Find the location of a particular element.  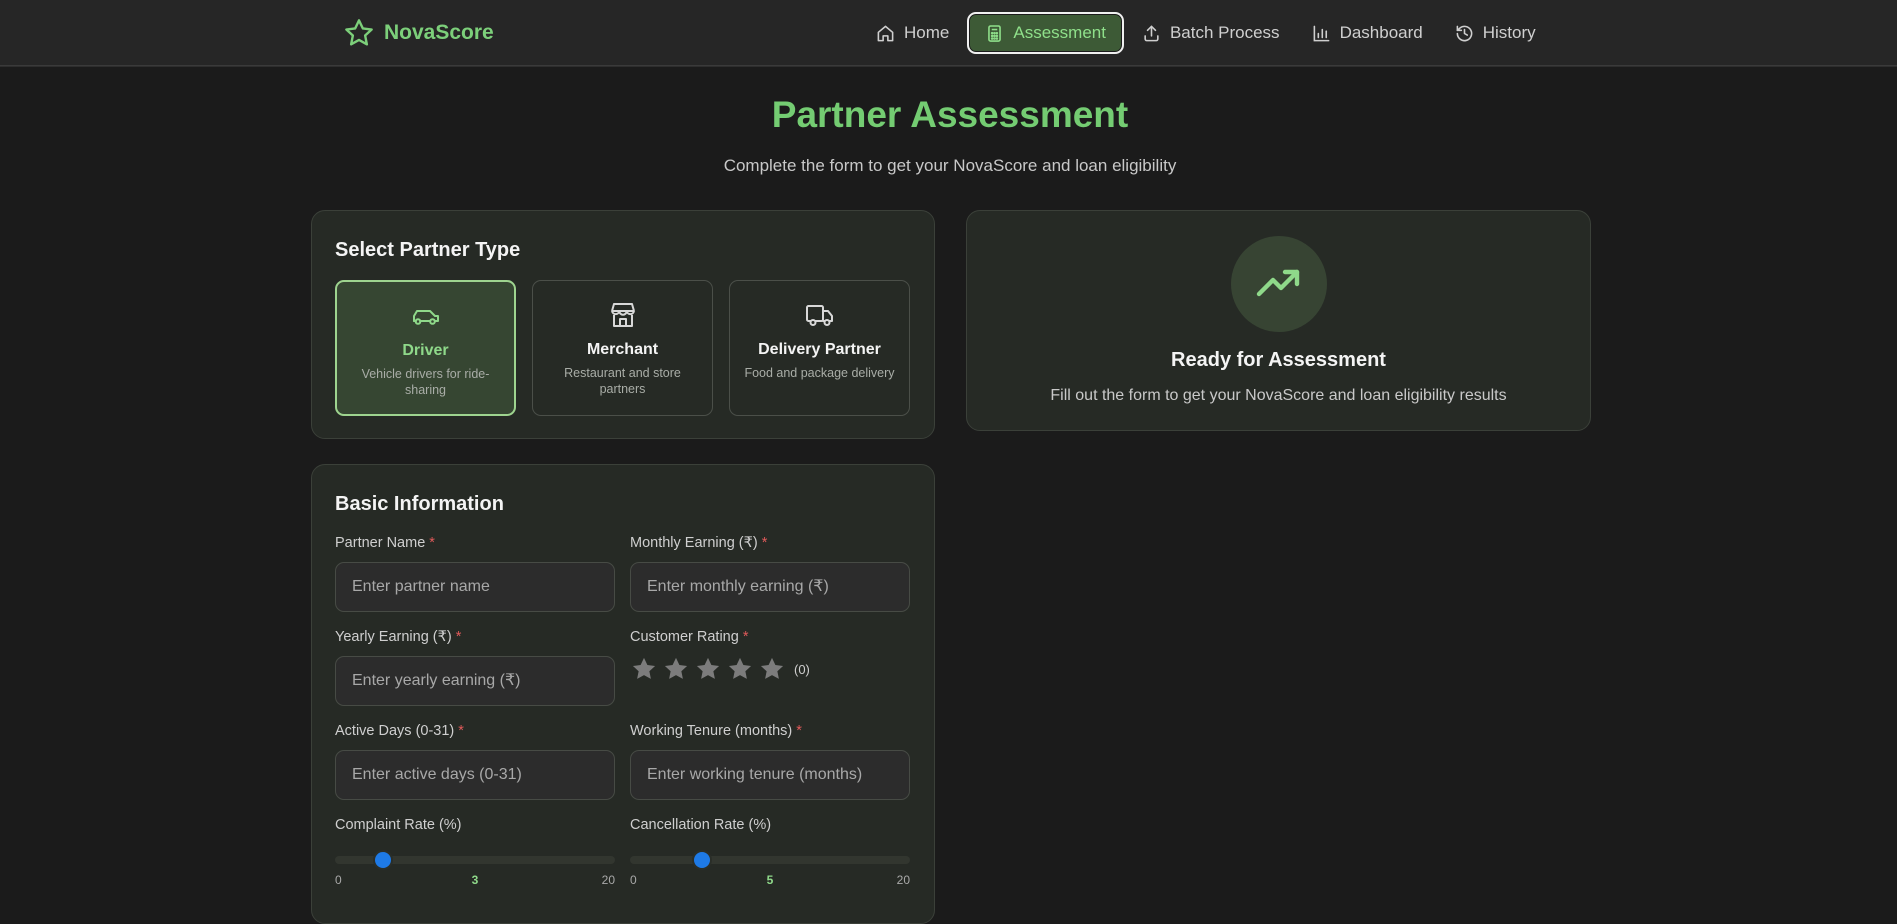

delivery-name: Delivery Partner is located at coordinates (819, 349).